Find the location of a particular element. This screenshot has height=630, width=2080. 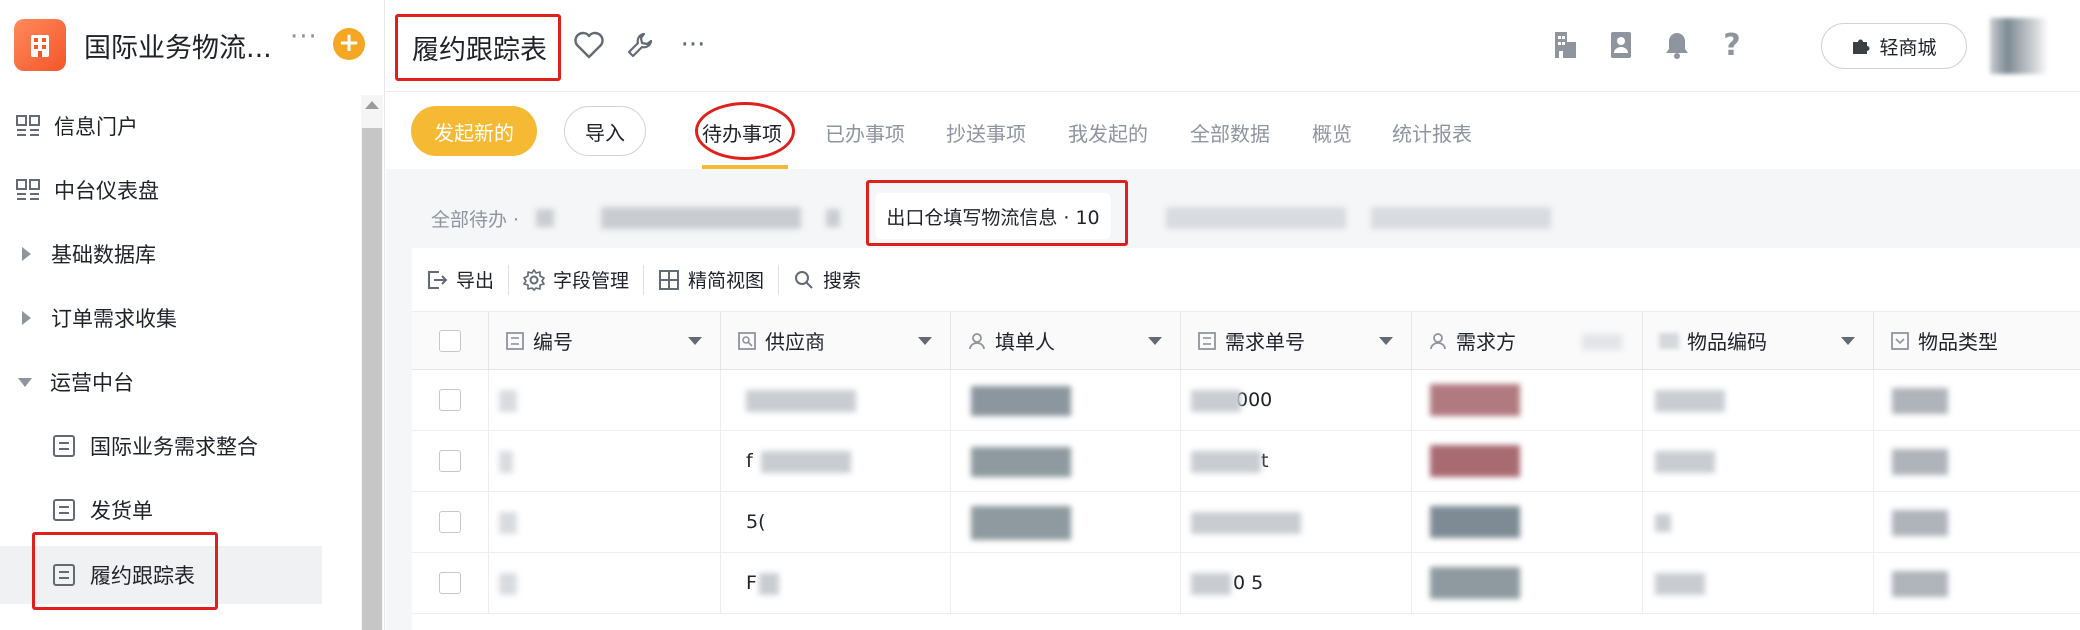

cell-request-no: t is located at coordinates (1296, 461).